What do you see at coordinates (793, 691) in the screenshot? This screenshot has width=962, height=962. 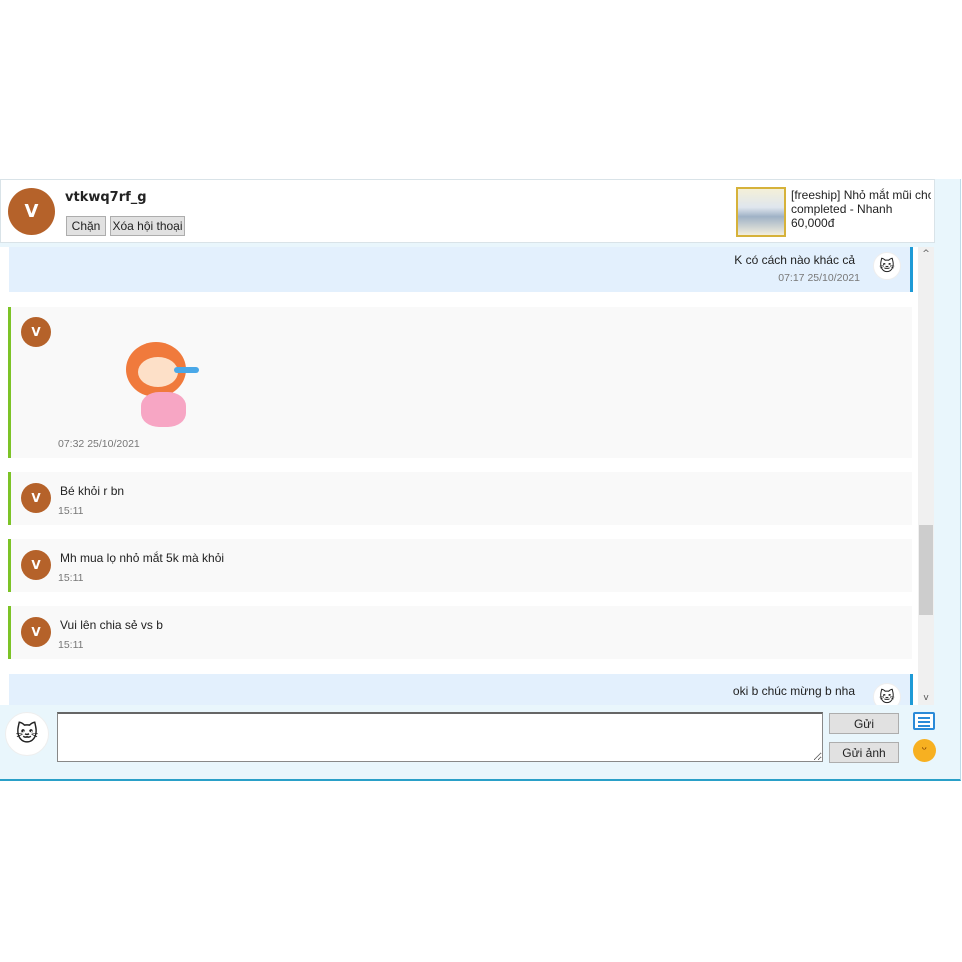 I see `message-text: oki b chúc mừng b nha` at bounding box center [793, 691].